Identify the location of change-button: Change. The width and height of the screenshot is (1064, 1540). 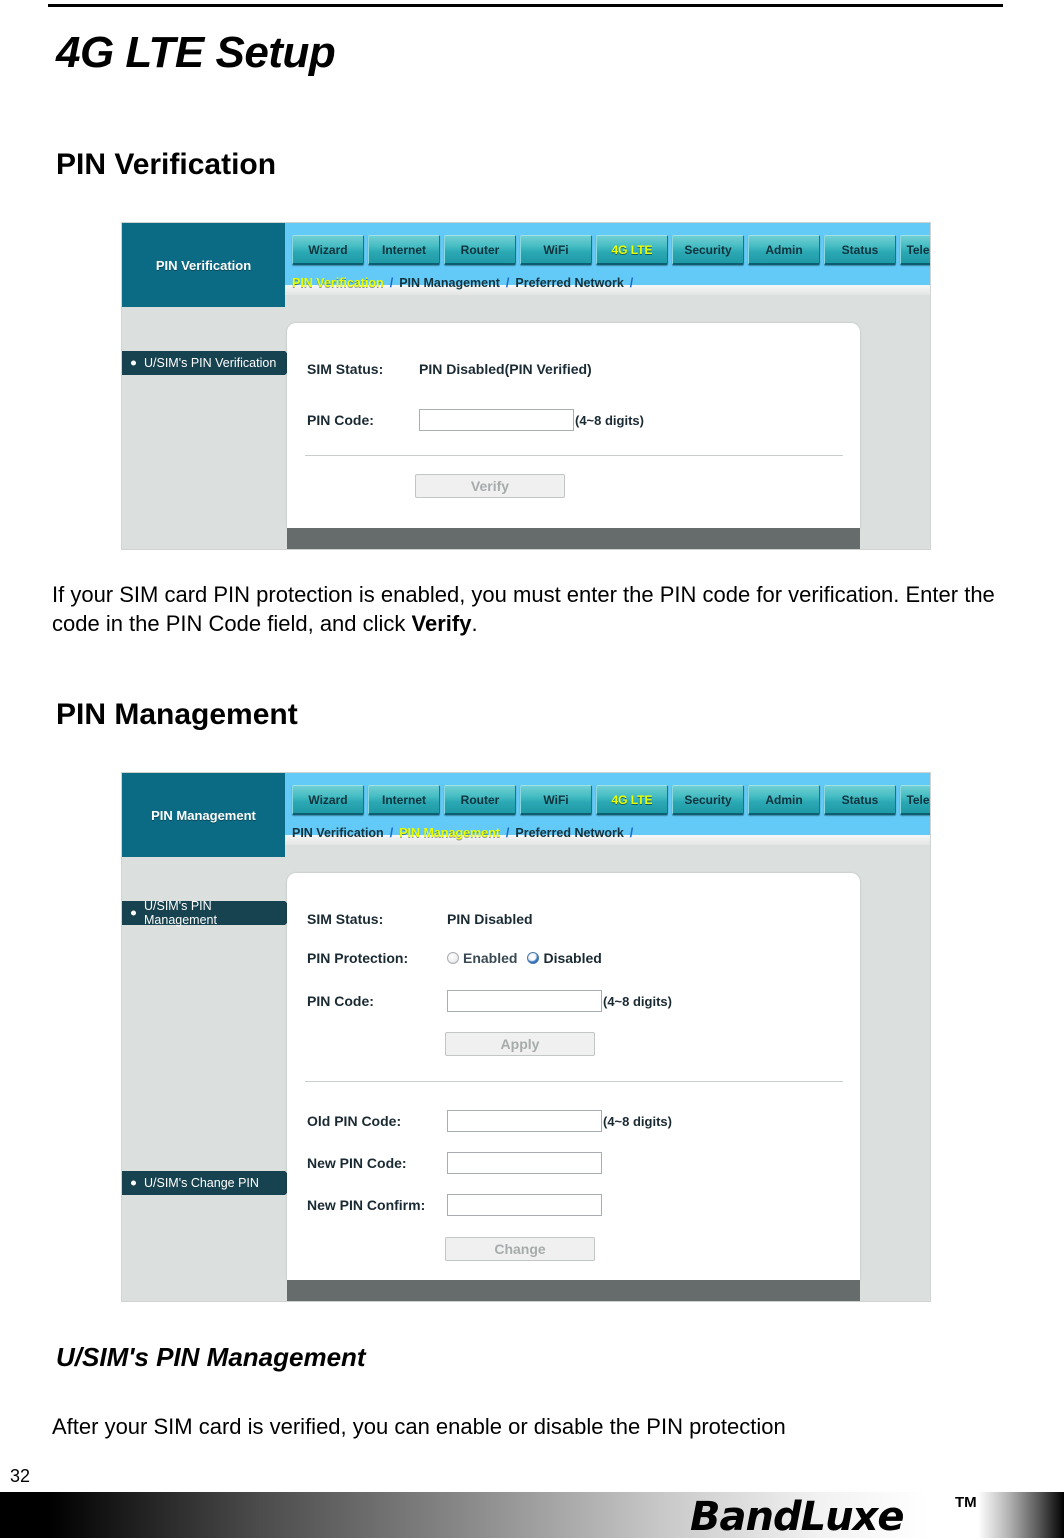
(520, 1249).